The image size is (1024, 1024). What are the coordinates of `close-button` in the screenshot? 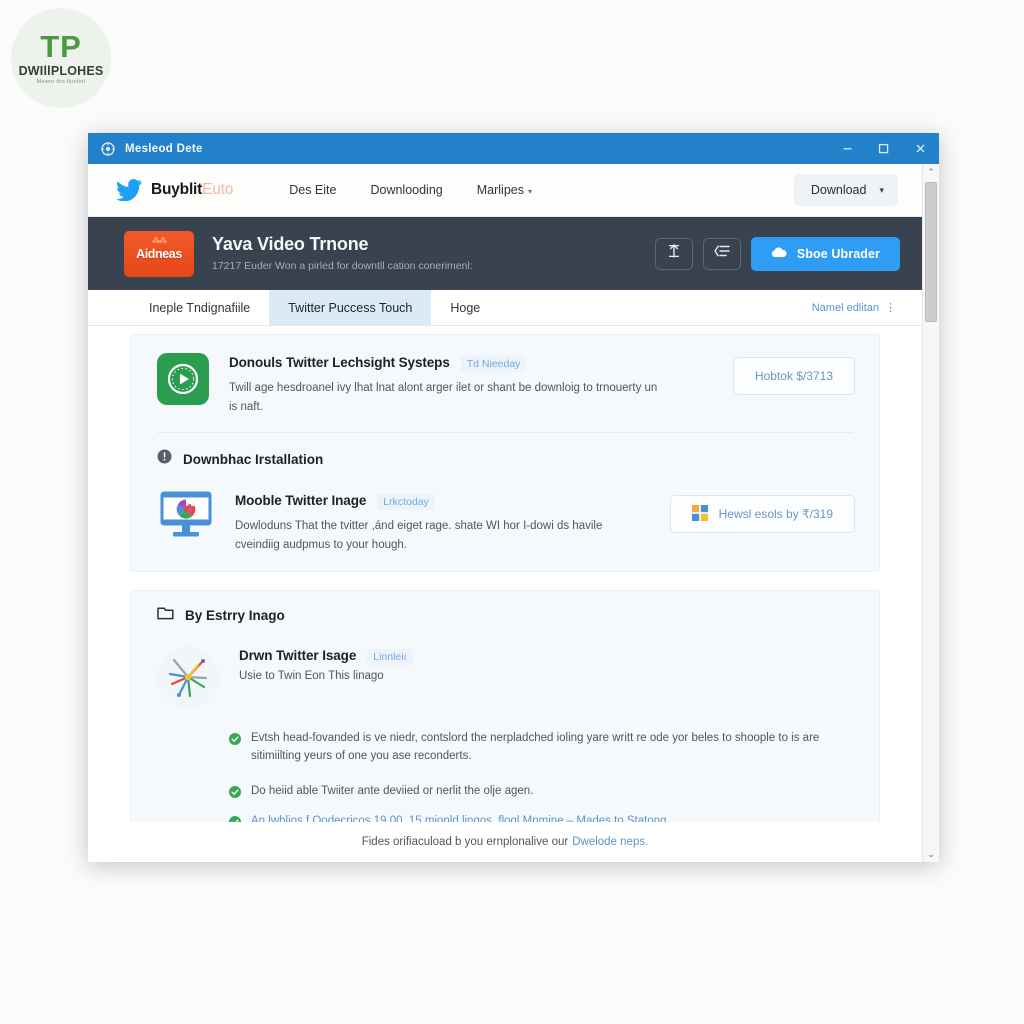 It's located at (920, 148).